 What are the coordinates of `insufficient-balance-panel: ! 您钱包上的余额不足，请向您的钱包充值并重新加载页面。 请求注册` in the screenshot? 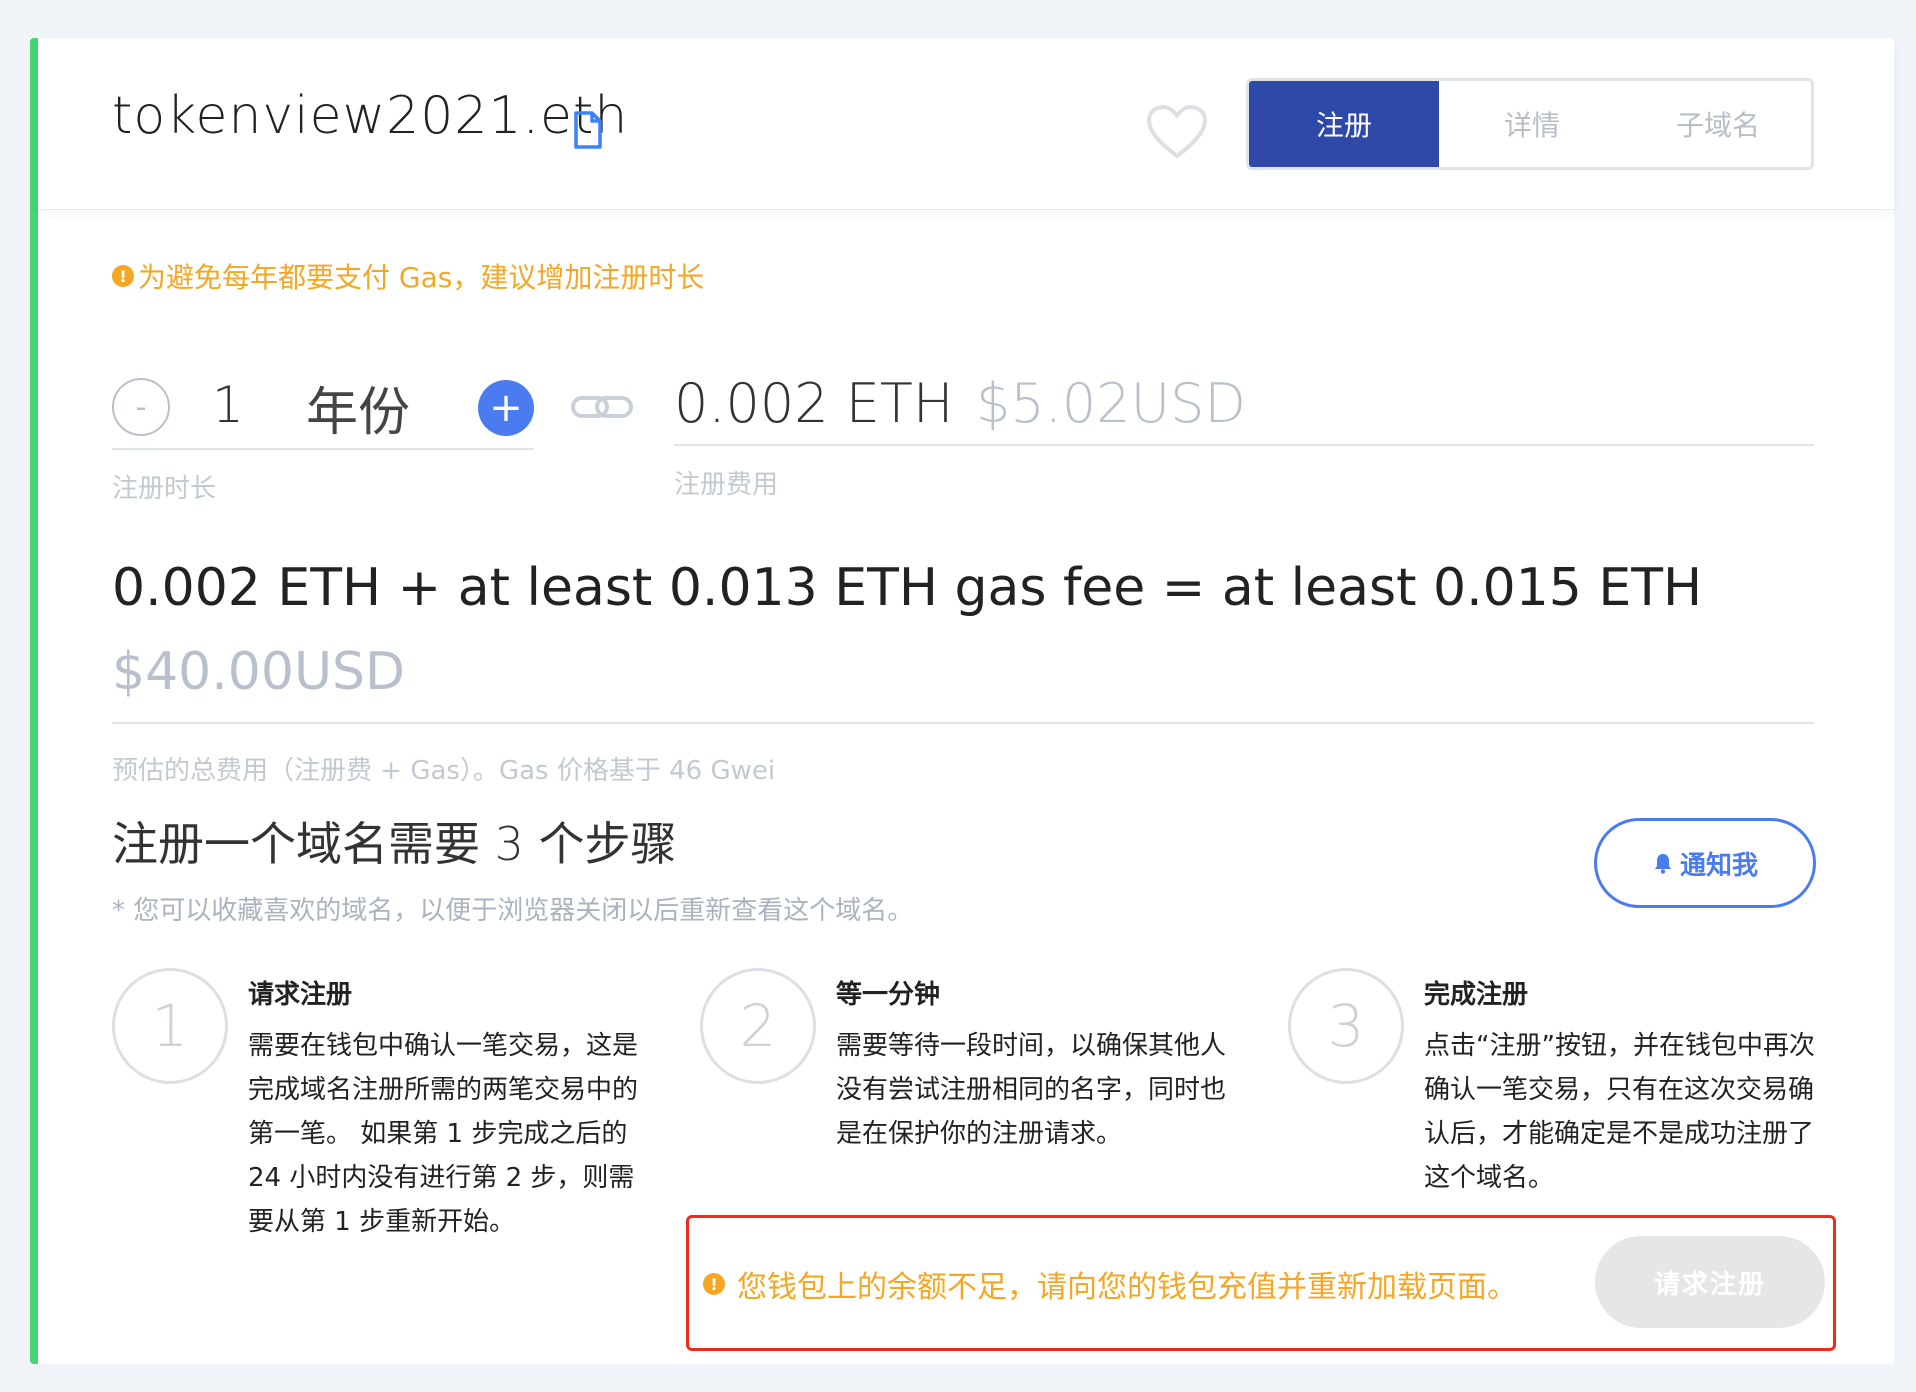 It's located at (1261, 1283).